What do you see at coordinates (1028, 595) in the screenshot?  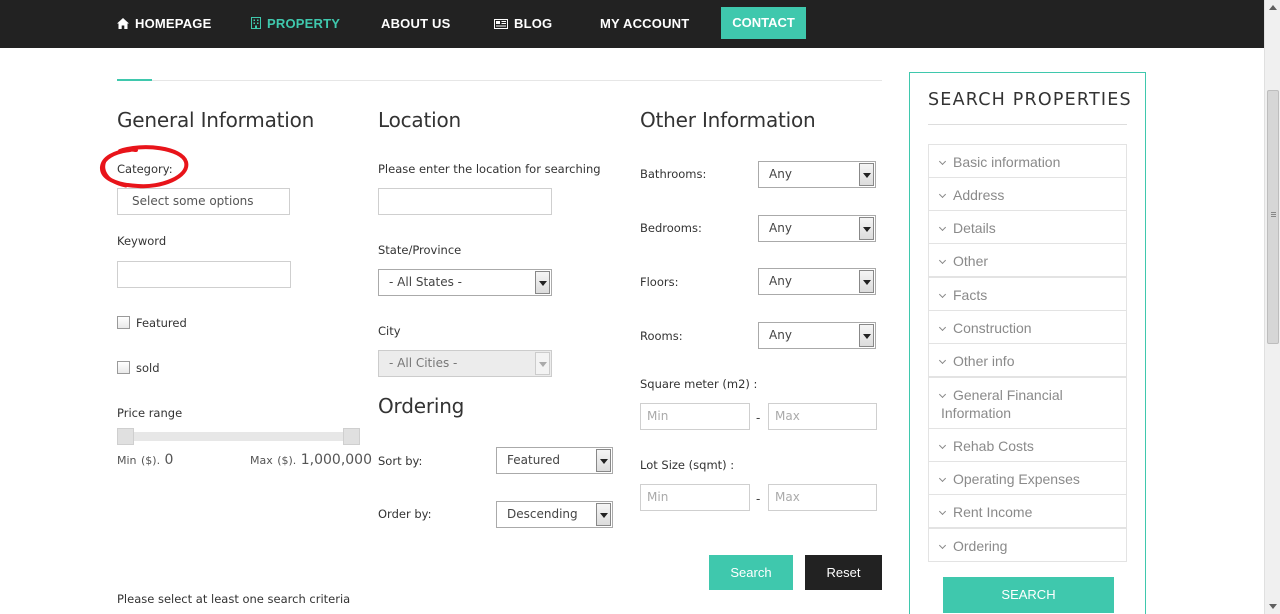 I see `sidebar-search-button: SEARCH` at bounding box center [1028, 595].